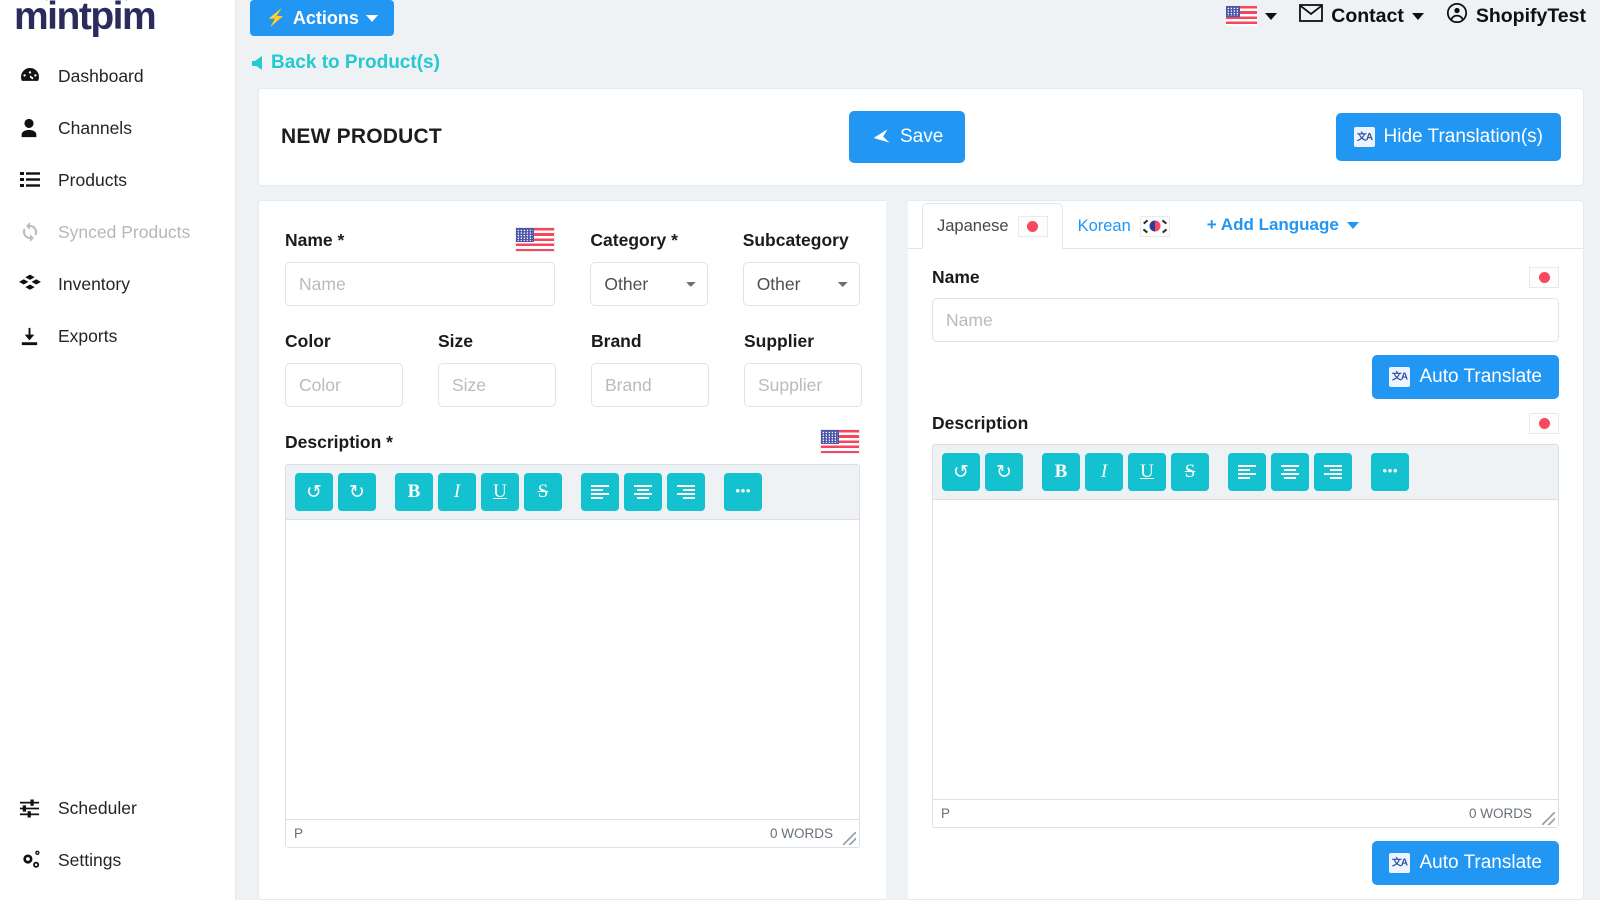 The width and height of the screenshot is (1600, 900). I want to click on description-editor-footer: P 0 WORDS, so click(572, 833).